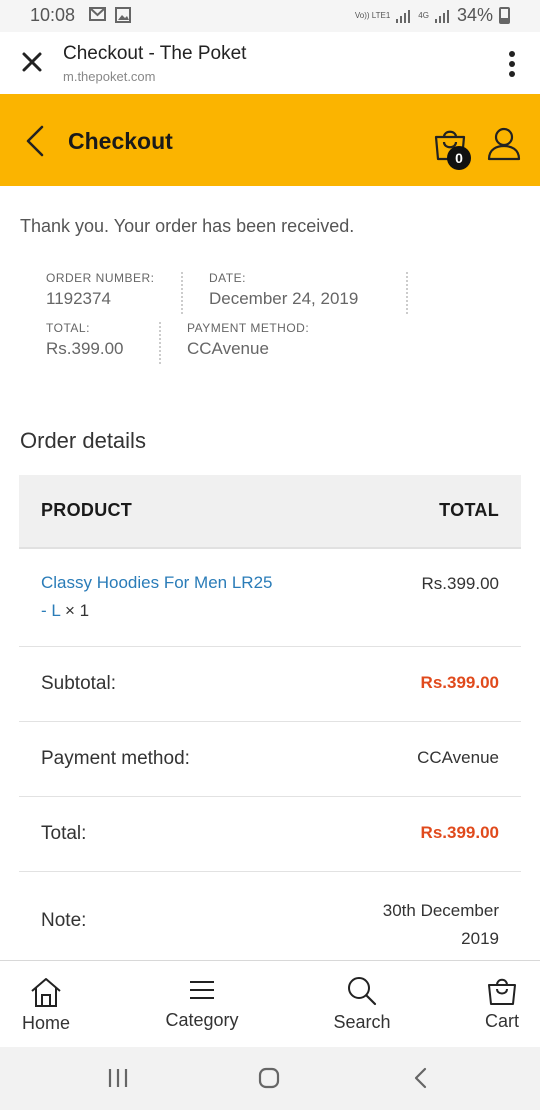 The image size is (540, 1110). I want to click on note-value-line1: 30th December, so click(440, 910).